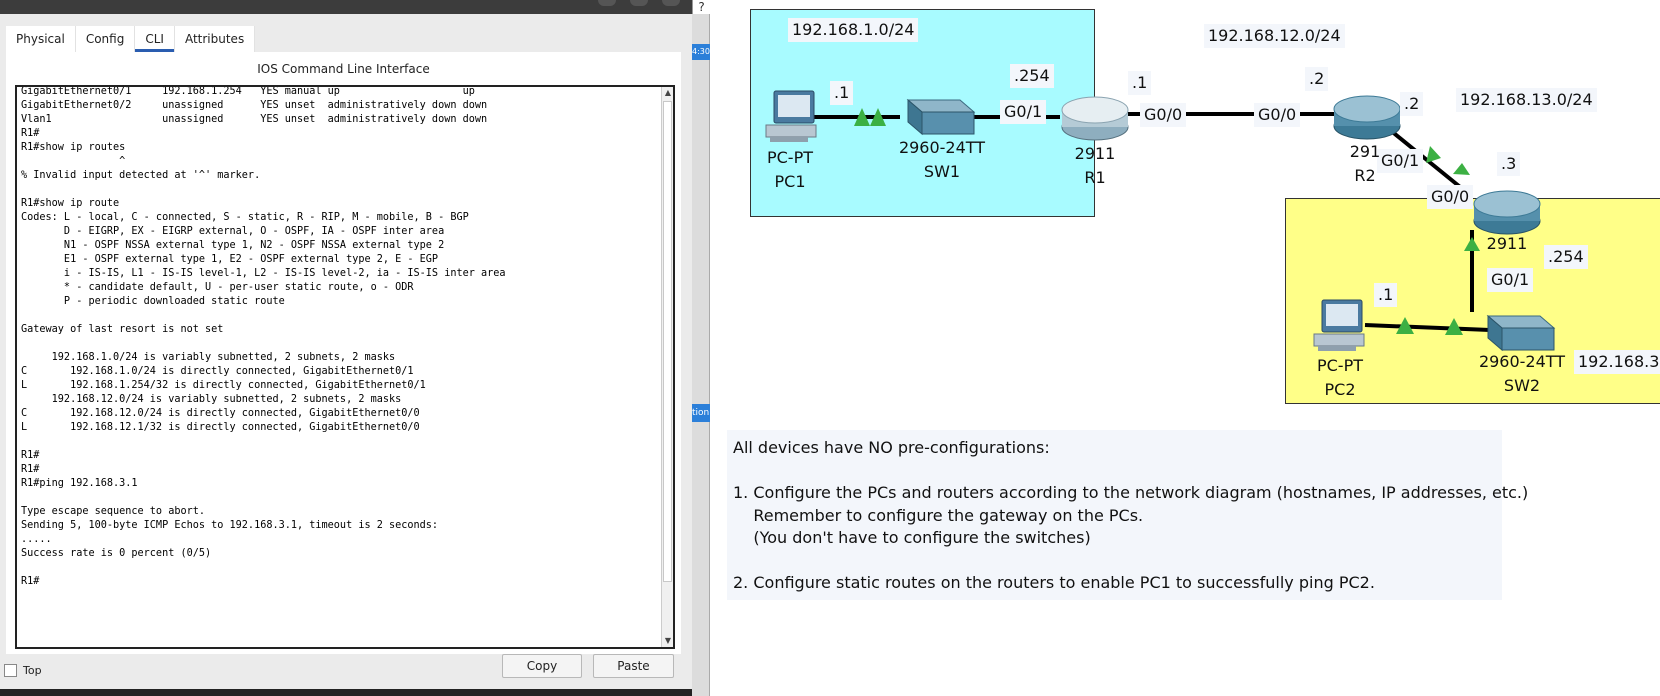  I want to click on terminal-line: Success rate is 0 percent (0/5), so click(116, 553).